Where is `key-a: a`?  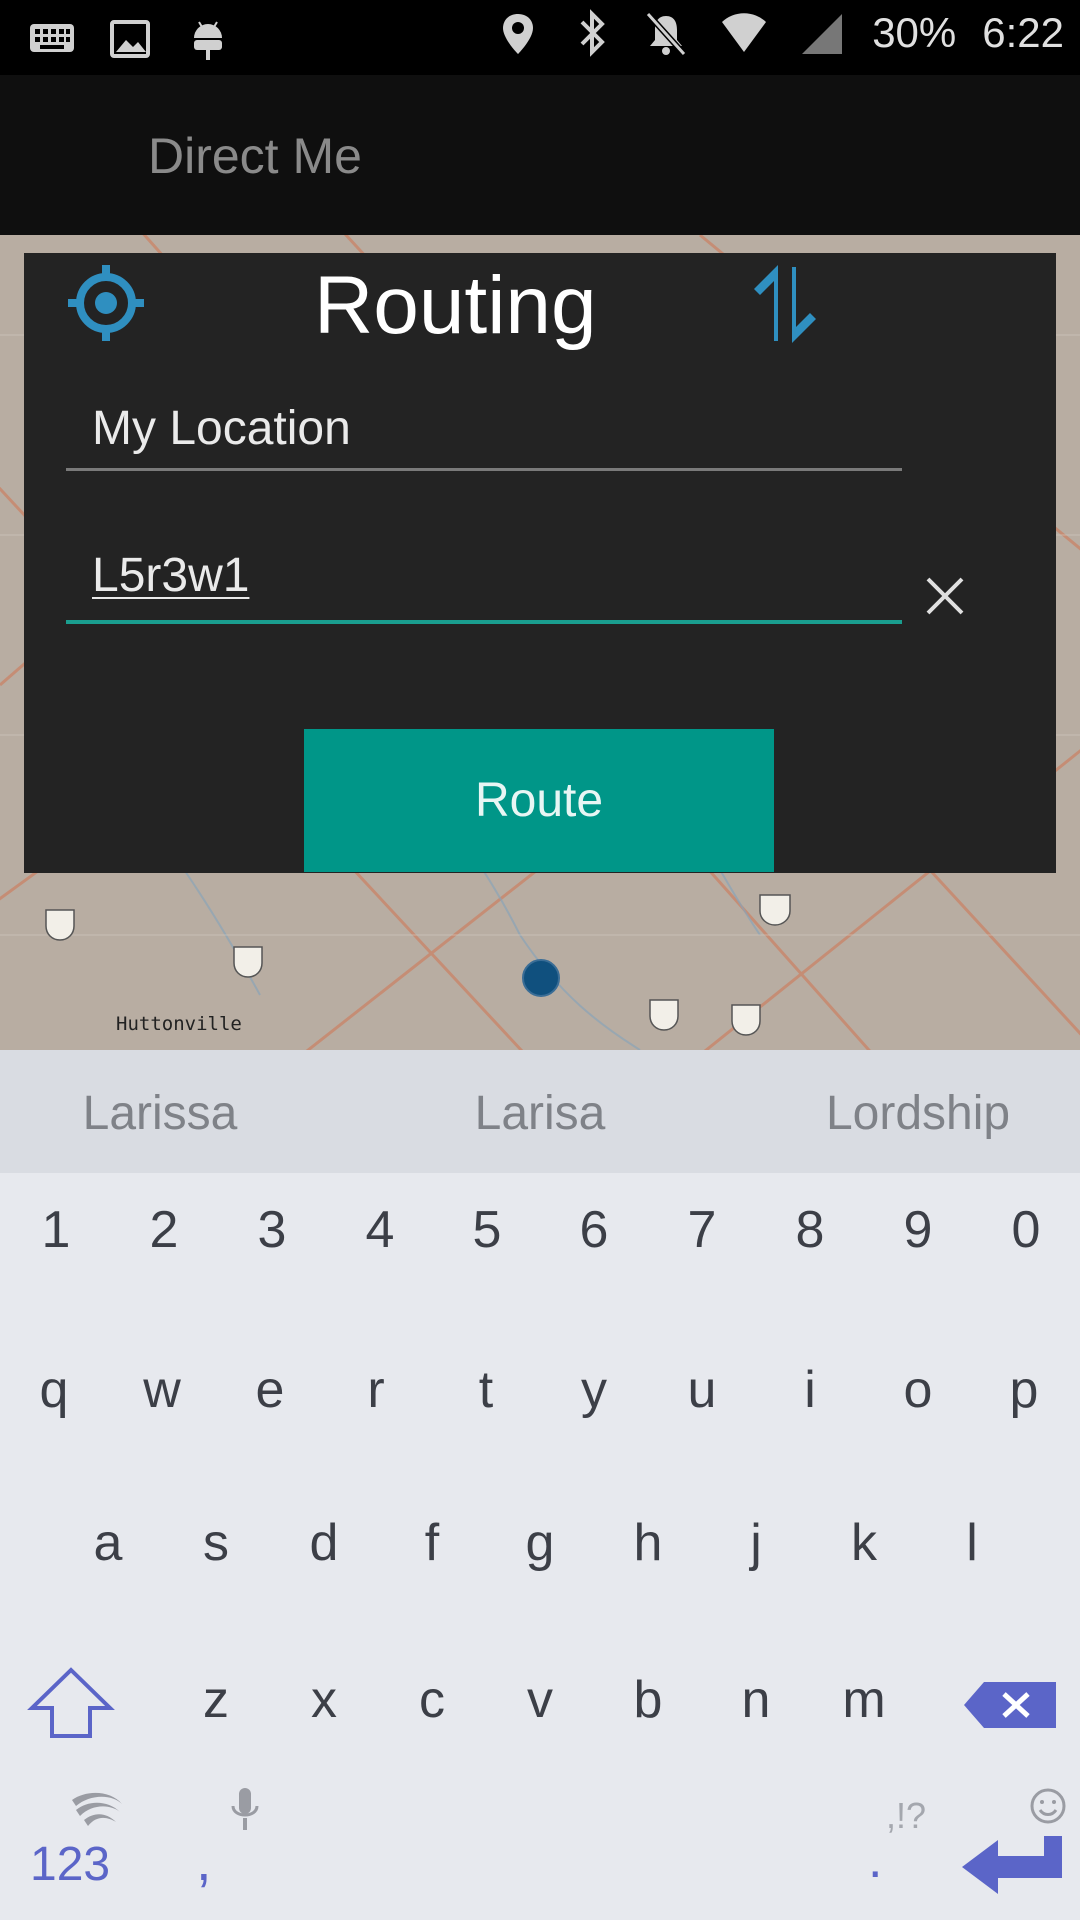 key-a: a is located at coordinates (108, 1543).